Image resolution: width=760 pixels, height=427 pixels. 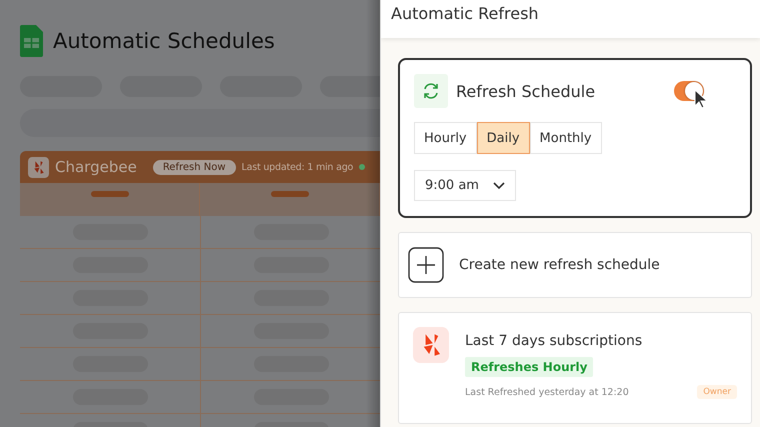 I want to click on plus-icon, so click(x=426, y=265).